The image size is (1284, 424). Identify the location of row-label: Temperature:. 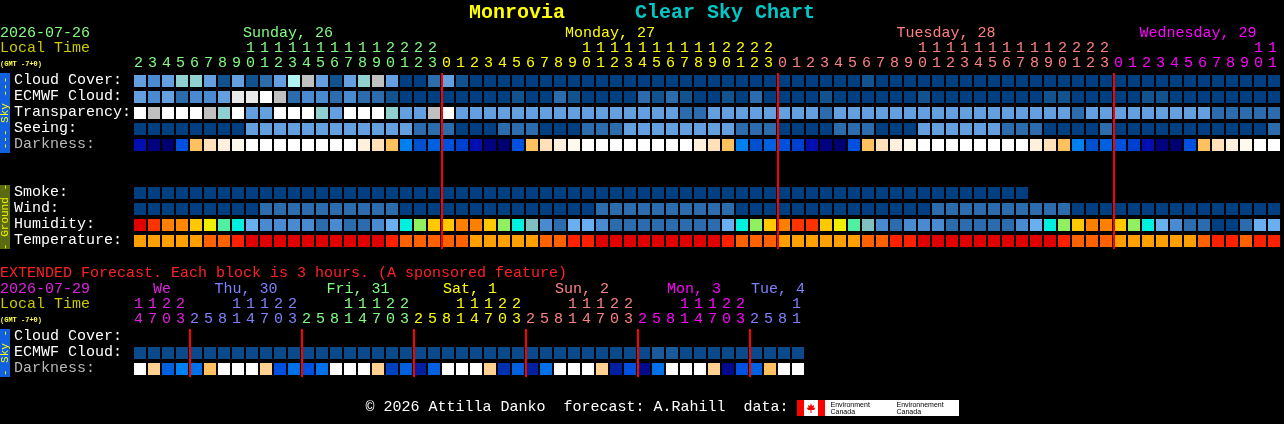
(68, 241).